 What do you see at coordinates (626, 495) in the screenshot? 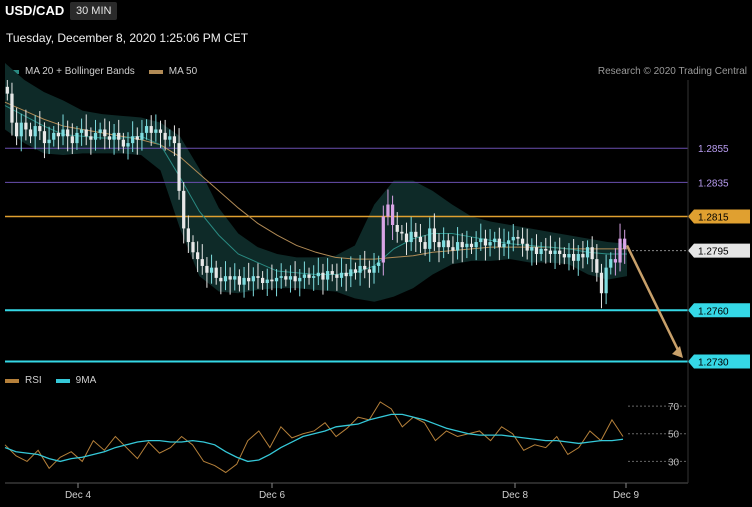
I see `x-tick-label: Dec 9` at bounding box center [626, 495].